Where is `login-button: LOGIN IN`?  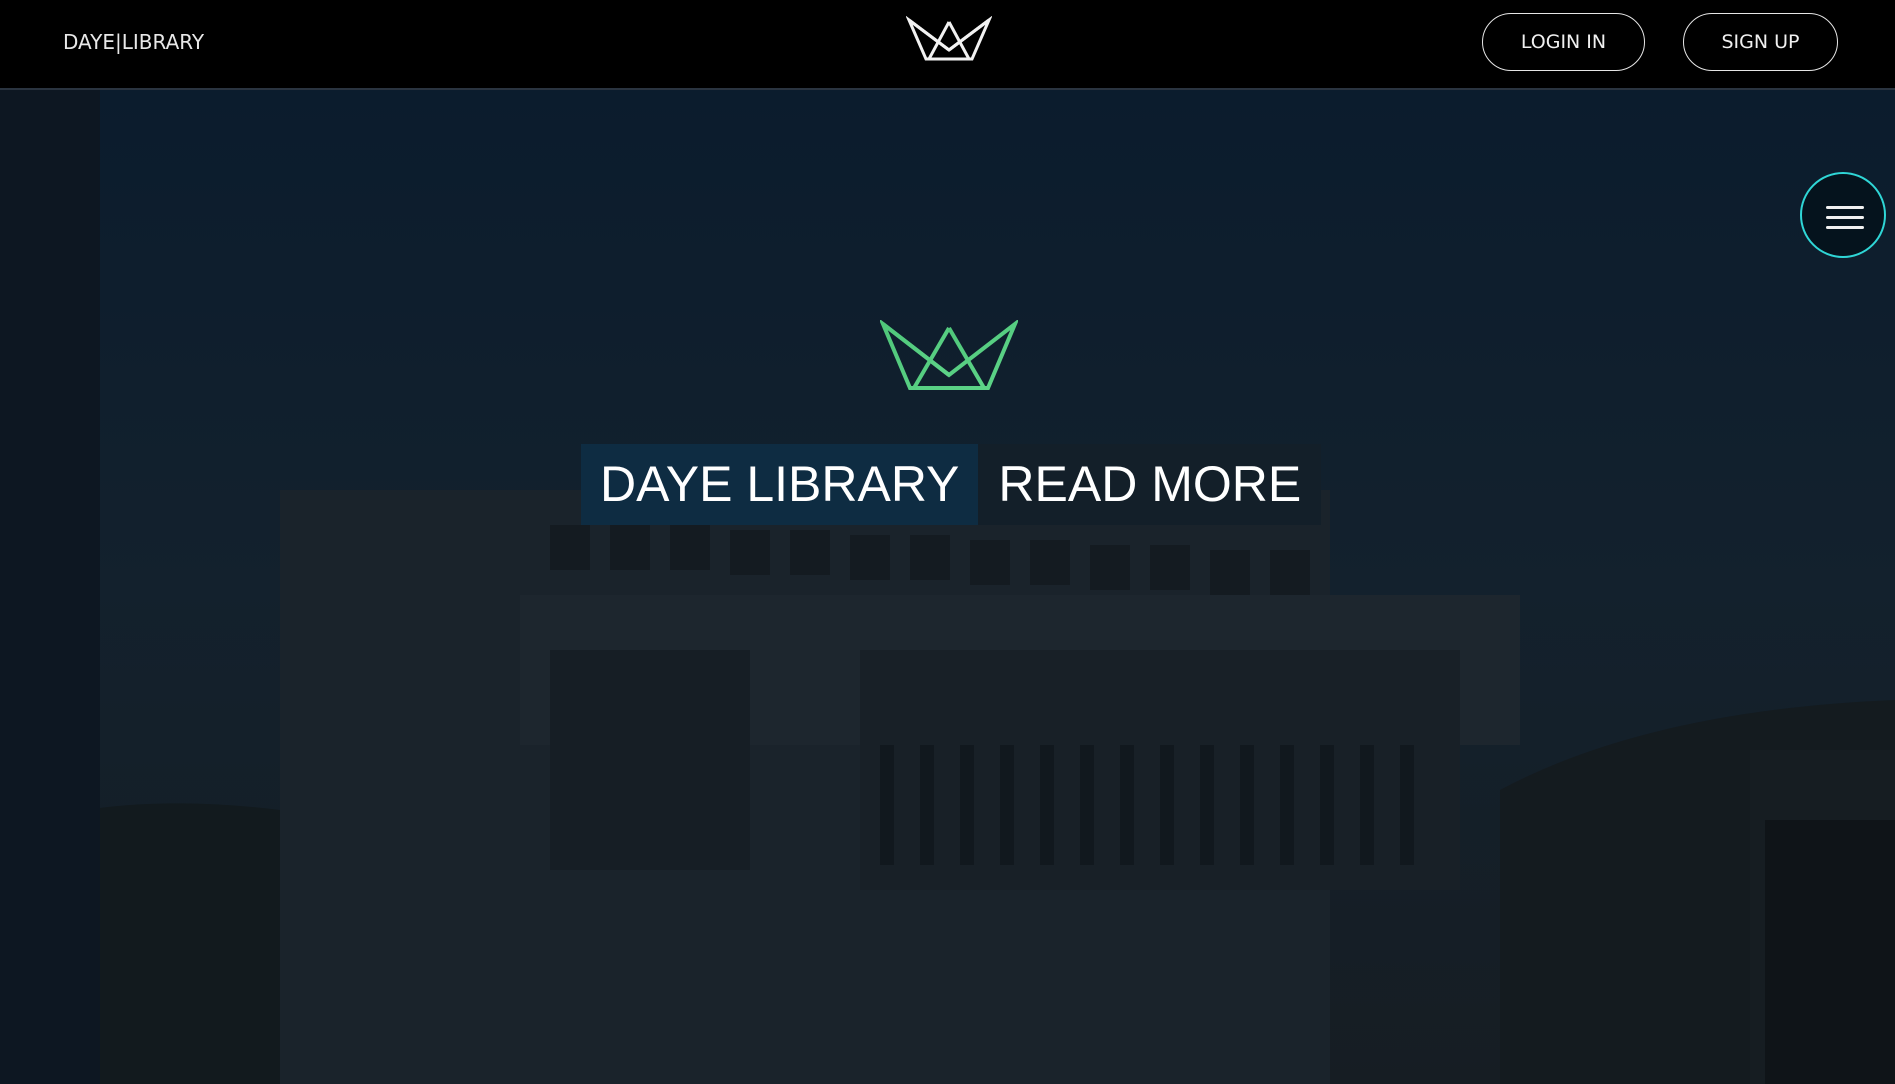
login-button: LOGIN IN is located at coordinates (1563, 42).